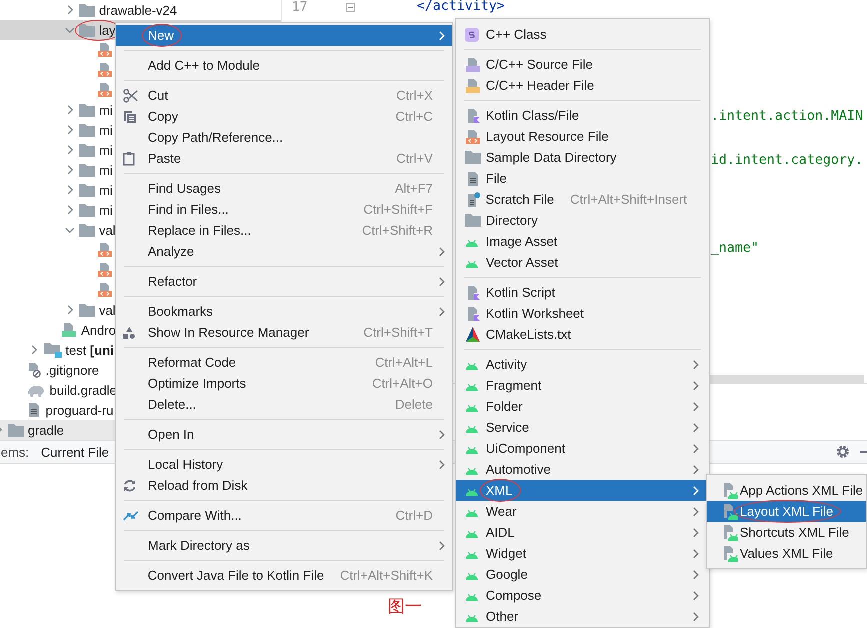  What do you see at coordinates (15, 452) in the screenshot?
I see `scope-label: ems:` at bounding box center [15, 452].